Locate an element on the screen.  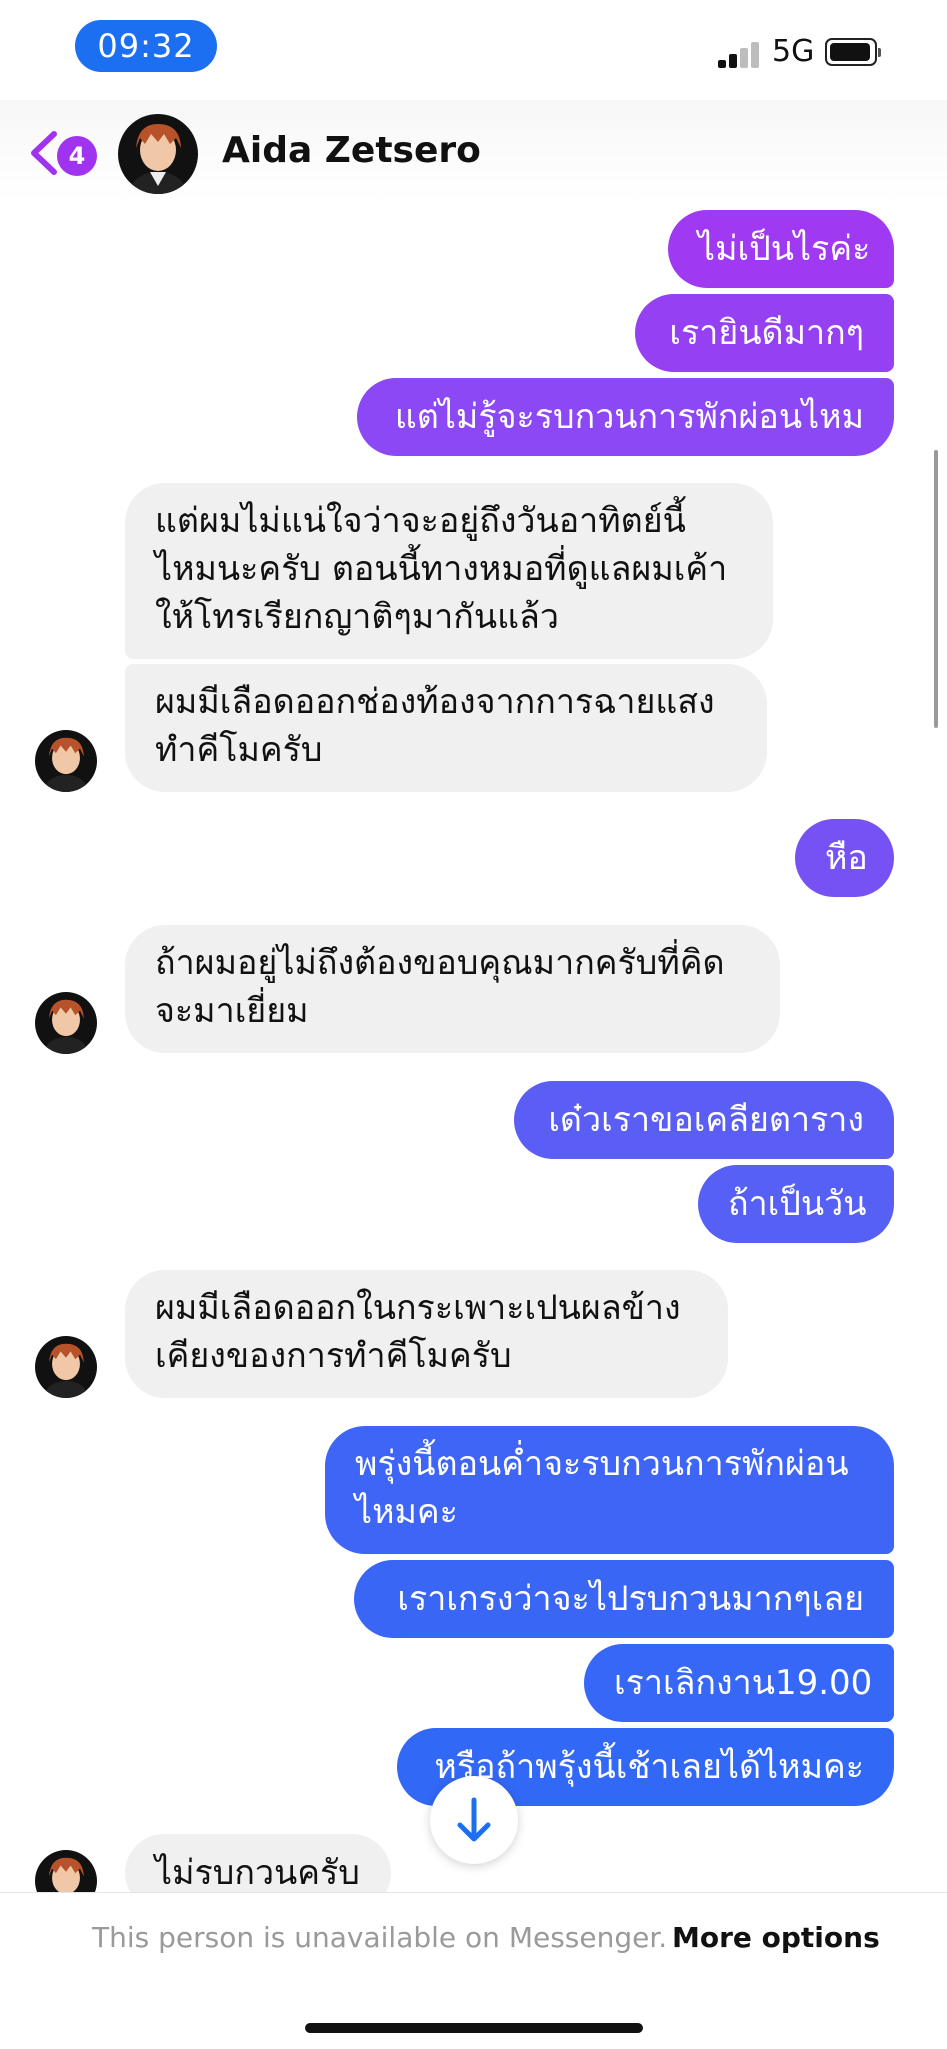
scroll-to-bottom-button is located at coordinates (474, 1820).